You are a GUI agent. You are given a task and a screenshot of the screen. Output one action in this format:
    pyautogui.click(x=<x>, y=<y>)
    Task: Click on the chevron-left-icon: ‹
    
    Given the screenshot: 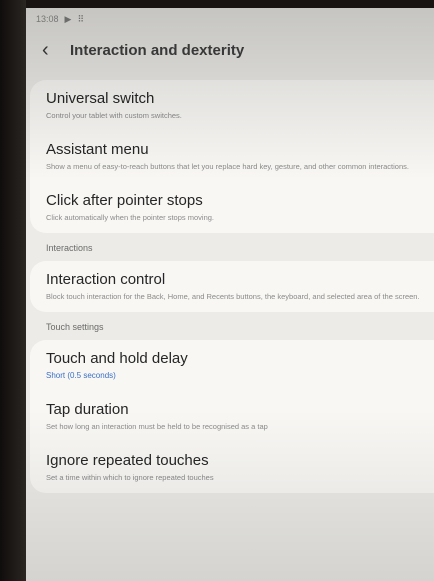 What is the action you would take?
    pyautogui.click(x=53, y=50)
    